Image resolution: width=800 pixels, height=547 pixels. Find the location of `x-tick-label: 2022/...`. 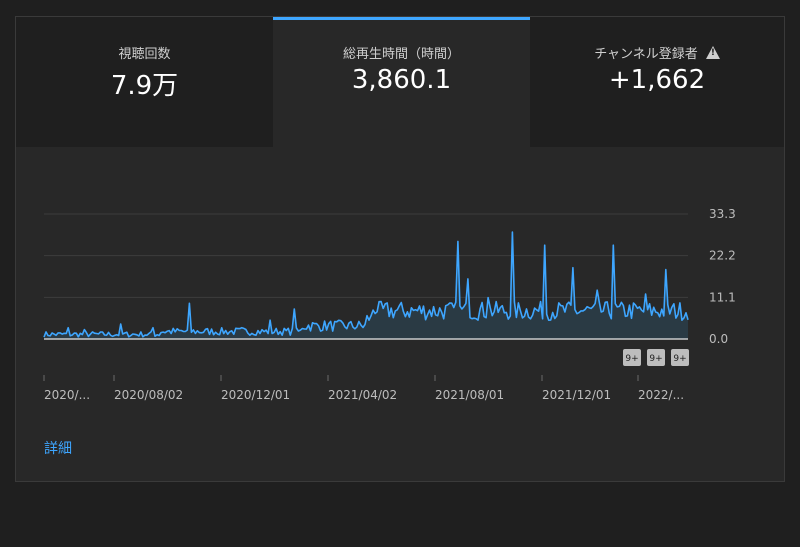

x-tick-label: 2022/... is located at coordinates (661, 395).